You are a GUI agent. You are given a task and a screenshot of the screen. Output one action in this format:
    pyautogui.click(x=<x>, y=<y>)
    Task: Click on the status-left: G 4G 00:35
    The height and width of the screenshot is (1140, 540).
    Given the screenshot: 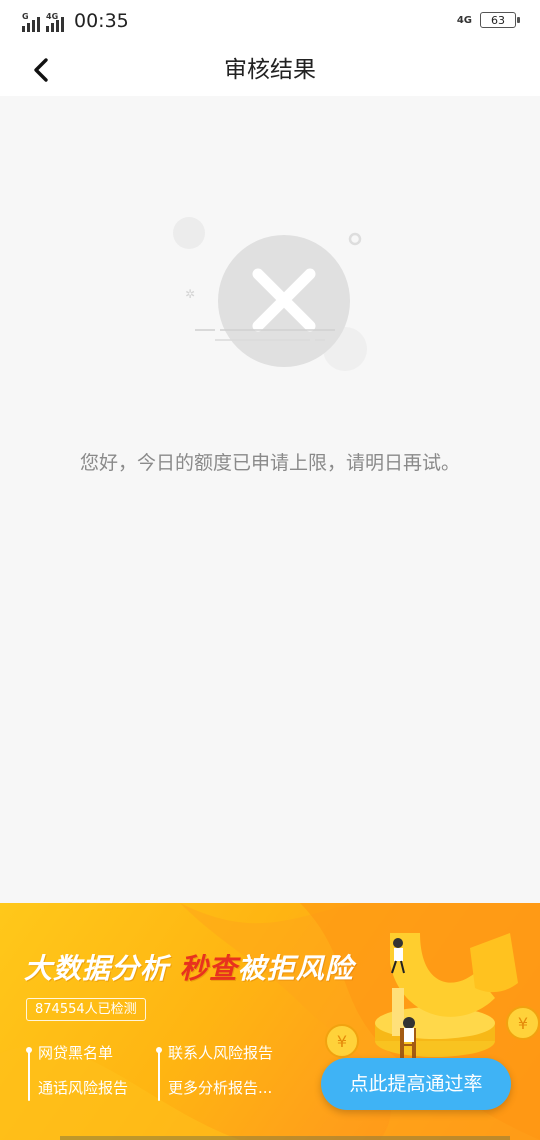 What is the action you would take?
    pyautogui.click(x=75, y=21)
    